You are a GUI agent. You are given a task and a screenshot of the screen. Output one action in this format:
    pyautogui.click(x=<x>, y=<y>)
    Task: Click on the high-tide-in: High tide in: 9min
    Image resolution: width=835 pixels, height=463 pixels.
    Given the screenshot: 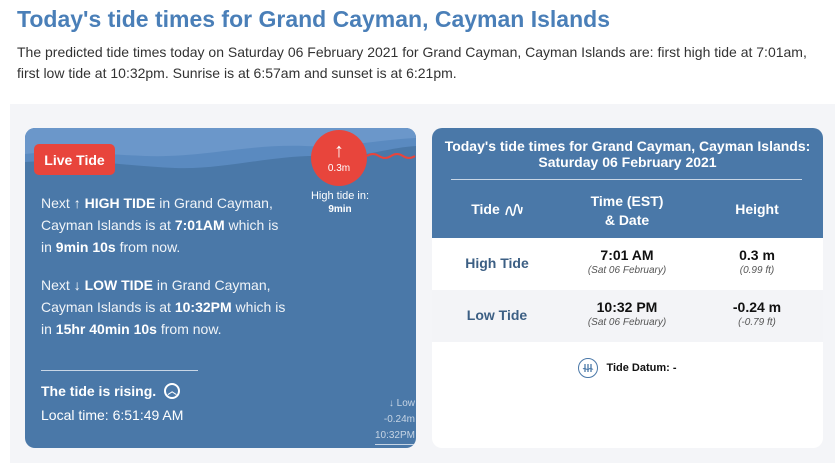 What is the action you would take?
    pyautogui.click(x=340, y=203)
    